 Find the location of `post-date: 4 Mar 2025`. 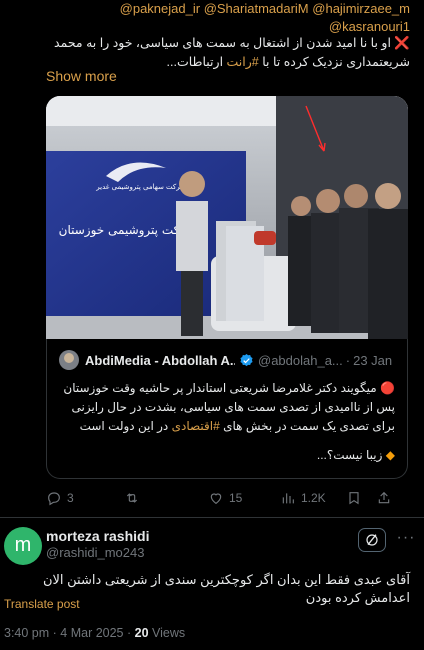

post-date: 4 Mar 2025 is located at coordinates (91, 633).